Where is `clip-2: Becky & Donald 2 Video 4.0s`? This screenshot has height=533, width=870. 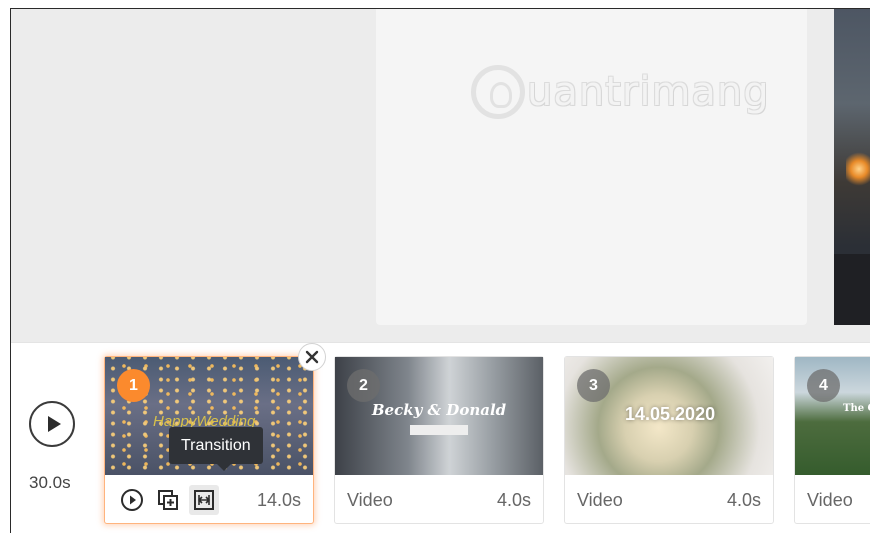 clip-2: Becky & Donald 2 Video 4.0s is located at coordinates (439, 440).